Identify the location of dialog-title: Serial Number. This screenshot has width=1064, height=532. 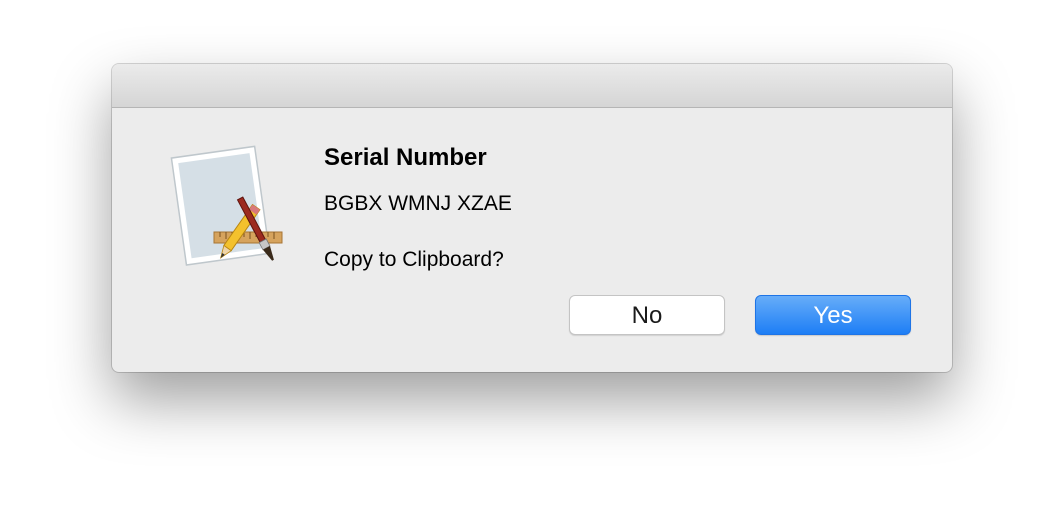
(405, 157).